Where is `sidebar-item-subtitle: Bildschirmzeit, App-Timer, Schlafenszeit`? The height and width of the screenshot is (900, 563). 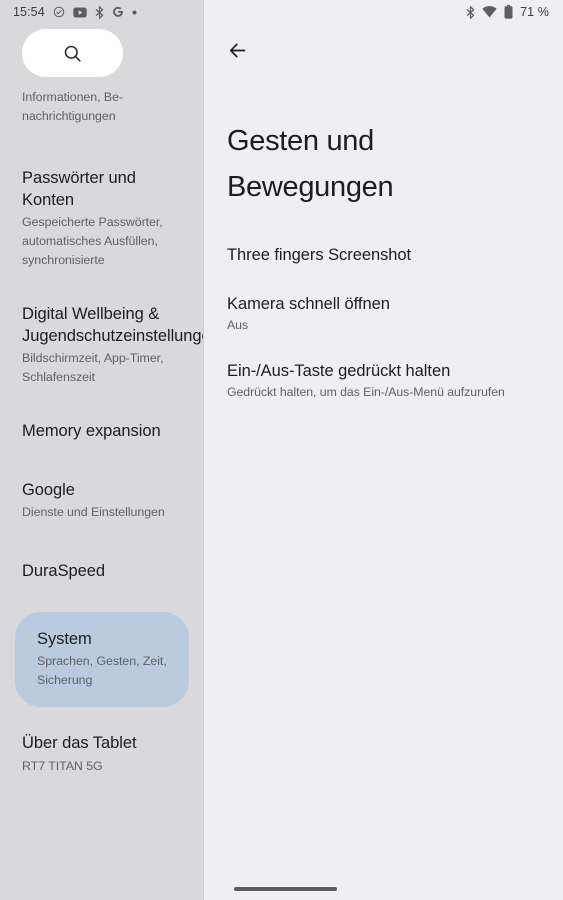 sidebar-item-subtitle: Bildschirmzeit, App-Timer, Schlafenszeit is located at coordinates (93, 367).